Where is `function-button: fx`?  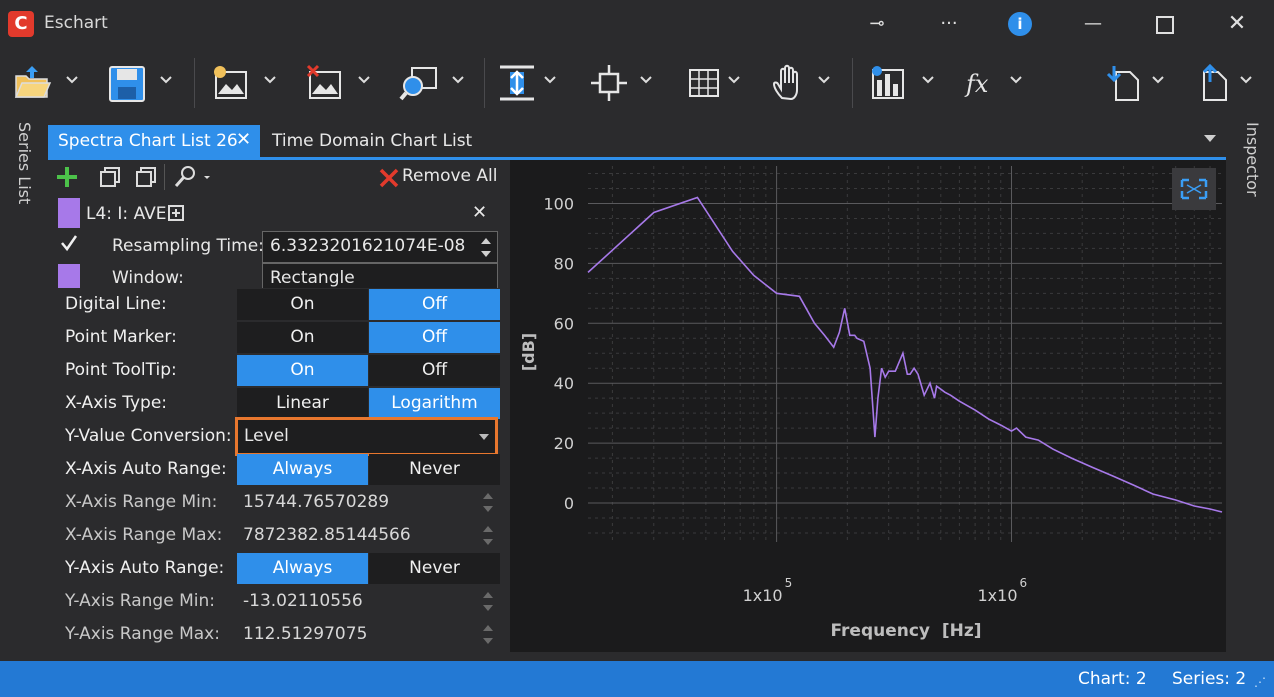 function-button: fx is located at coordinates (998, 83).